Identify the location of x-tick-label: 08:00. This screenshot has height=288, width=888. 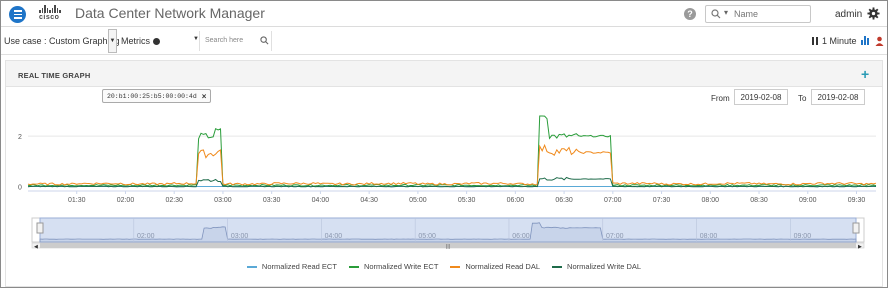
(711, 200).